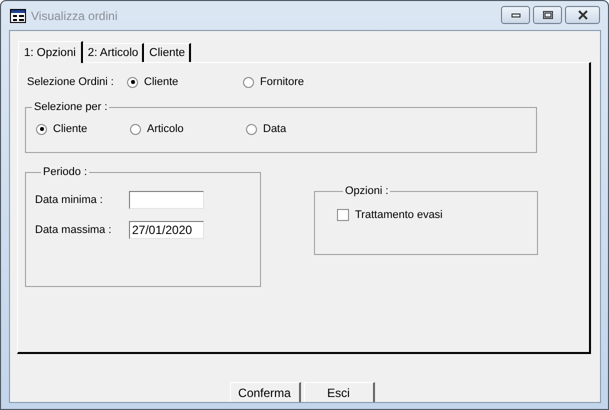 Image resolution: width=609 pixels, height=410 pixels. I want to click on tab: 2: Articolo, so click(113, 52).